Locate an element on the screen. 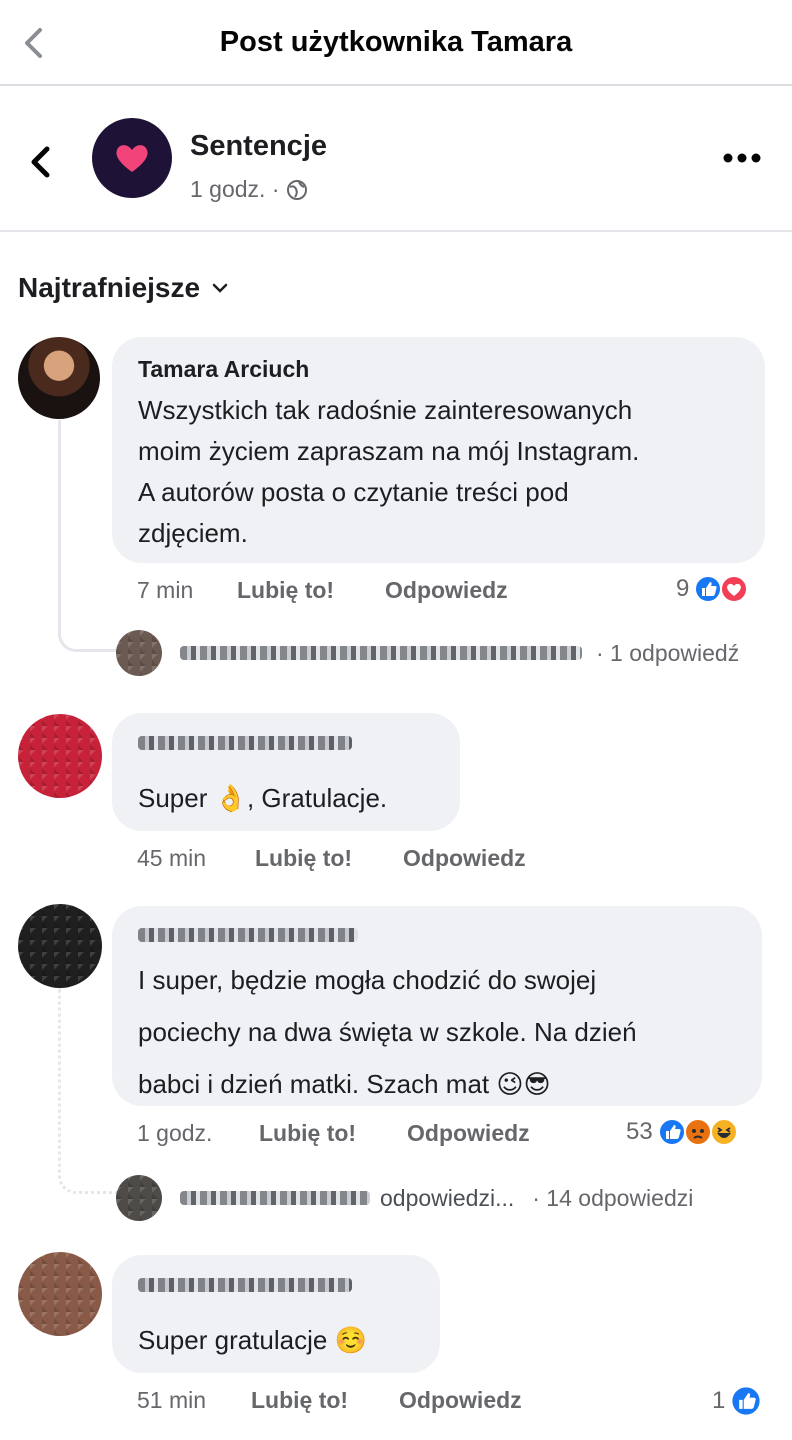 The width and height of the screenshot is (792, 1440). reaction-count: 53 is located at coordinates (639, 1131).